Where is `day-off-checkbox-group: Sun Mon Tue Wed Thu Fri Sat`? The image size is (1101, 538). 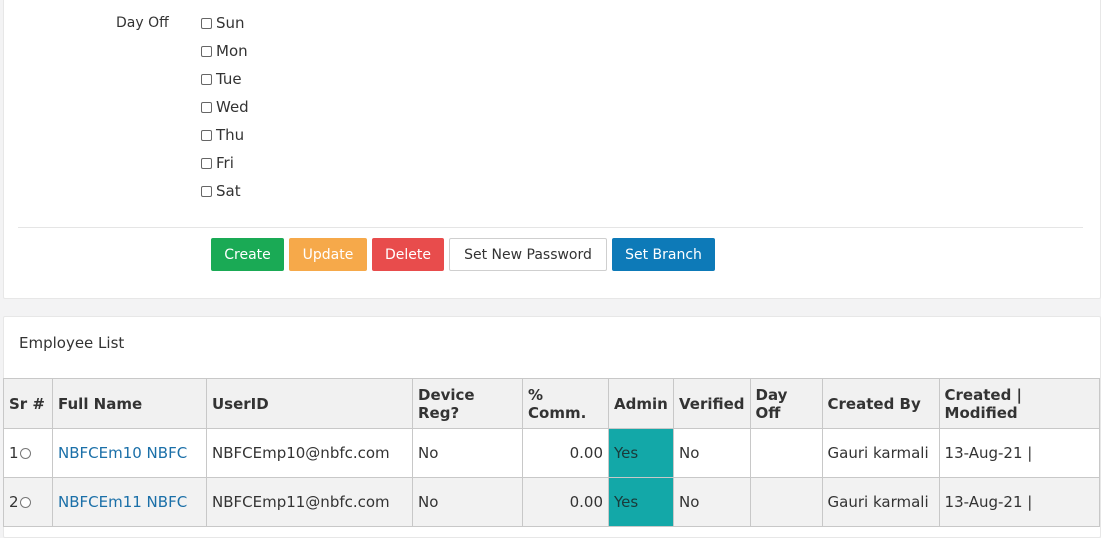 day-off-checkbox-group: Sun Mon Tue Wed Thu Fri Sat is located at coordinates (225, 107).